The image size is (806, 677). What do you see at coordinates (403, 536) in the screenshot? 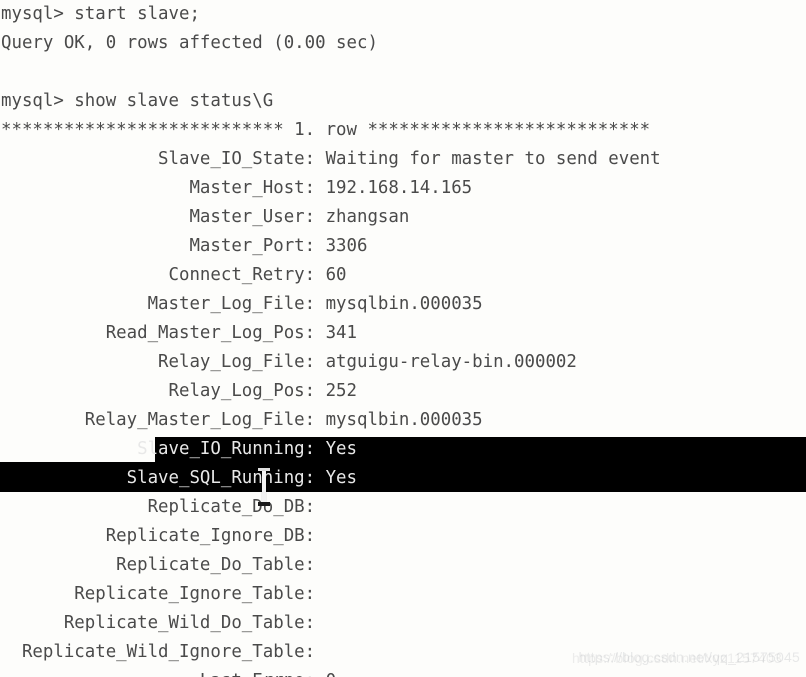
I see `field-replicate-ignore-db: Replicate_Ignore_DB:` at bounding box center [403, 536].